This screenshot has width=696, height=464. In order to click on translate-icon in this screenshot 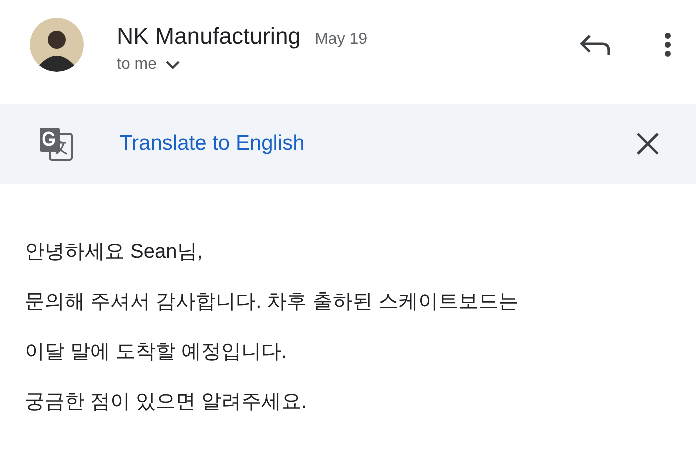, I will do `click(56, 144)`.